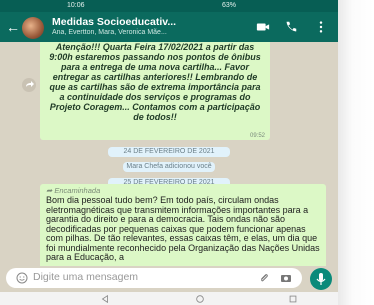 This screenshot has width=374, height=305. I want to click on nav-back-icon, so click(105, 299).